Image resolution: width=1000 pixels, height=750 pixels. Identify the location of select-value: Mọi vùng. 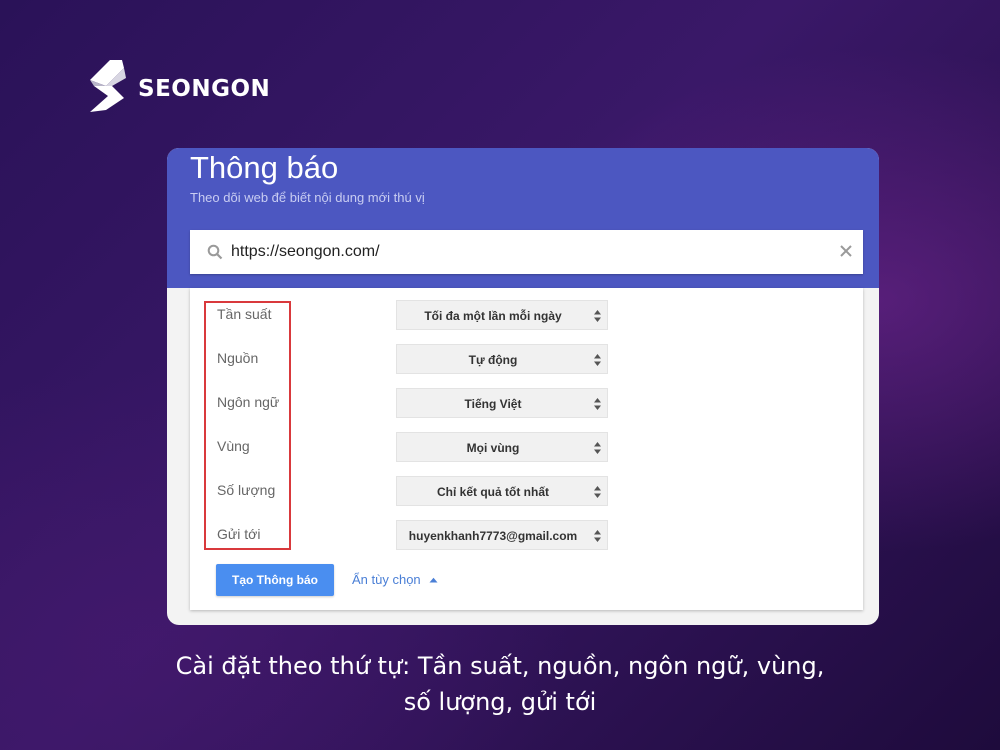
(493, 448).